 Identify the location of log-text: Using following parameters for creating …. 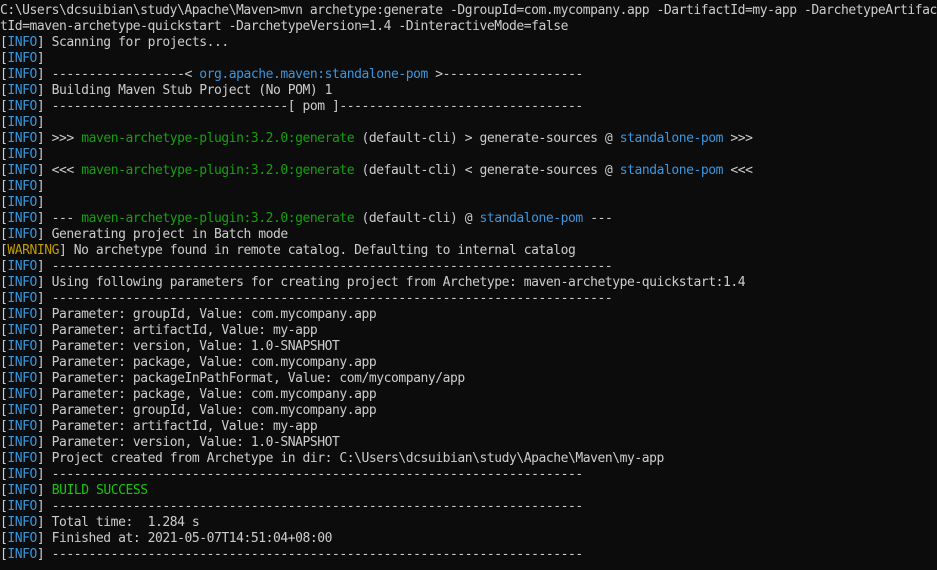
(395, 282).